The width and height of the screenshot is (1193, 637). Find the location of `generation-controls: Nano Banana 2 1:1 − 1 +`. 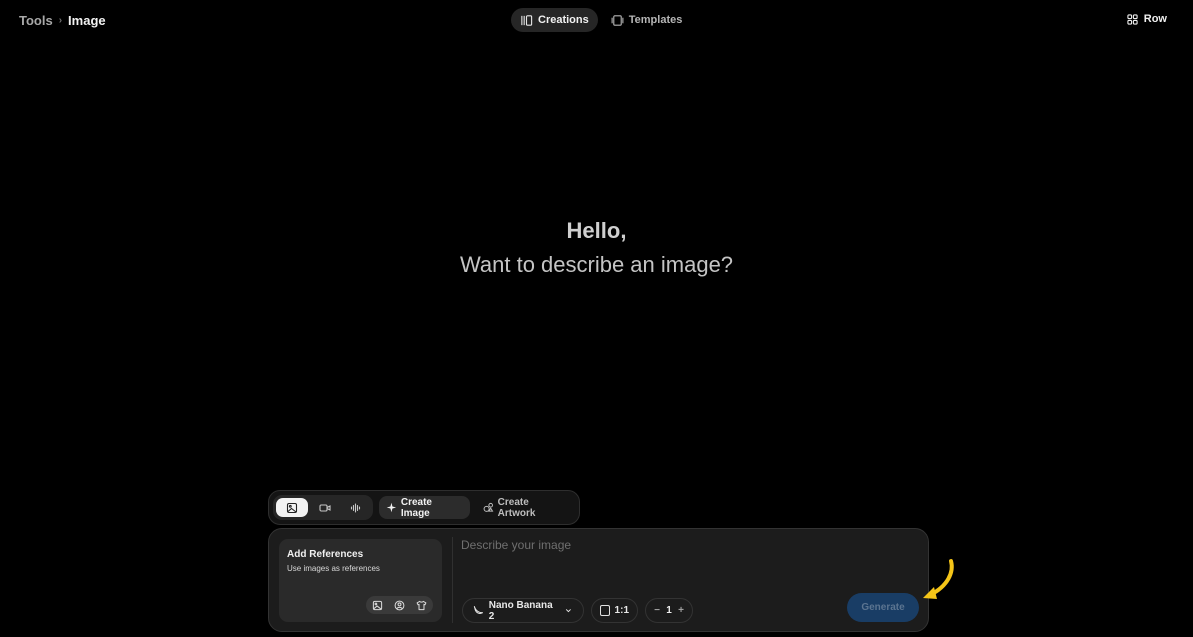

generation-controls: Nano Banana 2 1:1 − 1 + is located at coordinates (577, 610).